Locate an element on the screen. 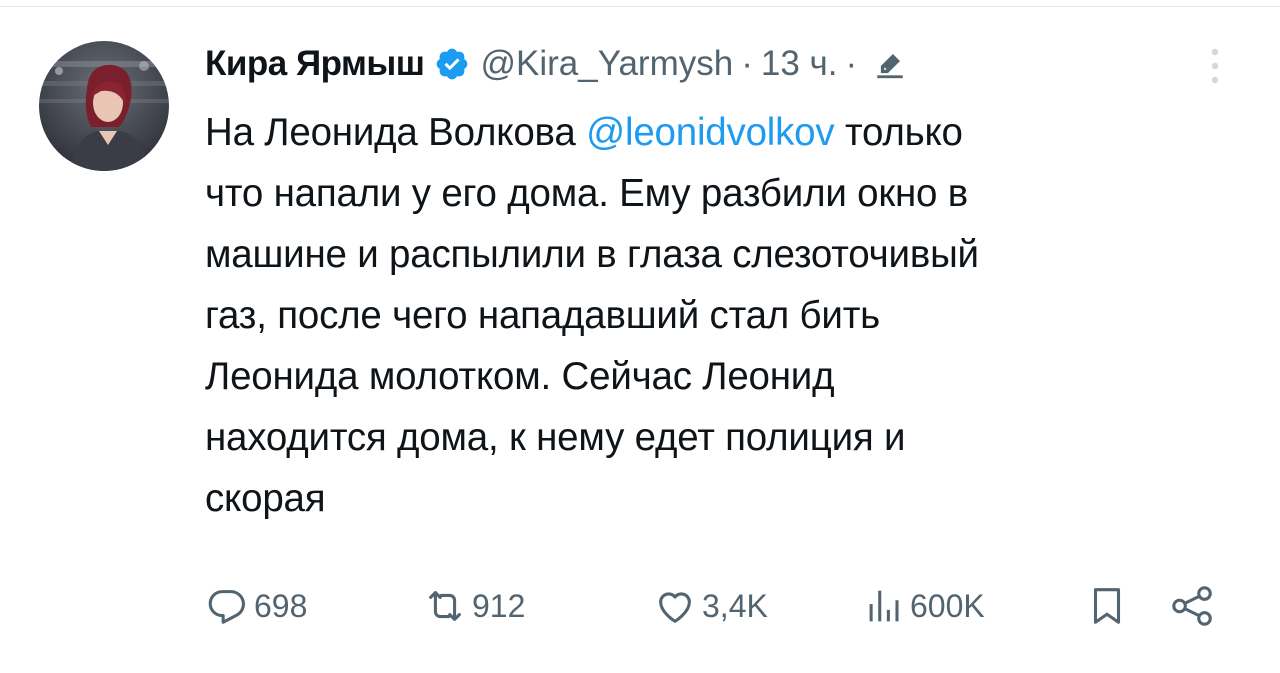  edited-pencil-icon is located at coordinates (890, 64).